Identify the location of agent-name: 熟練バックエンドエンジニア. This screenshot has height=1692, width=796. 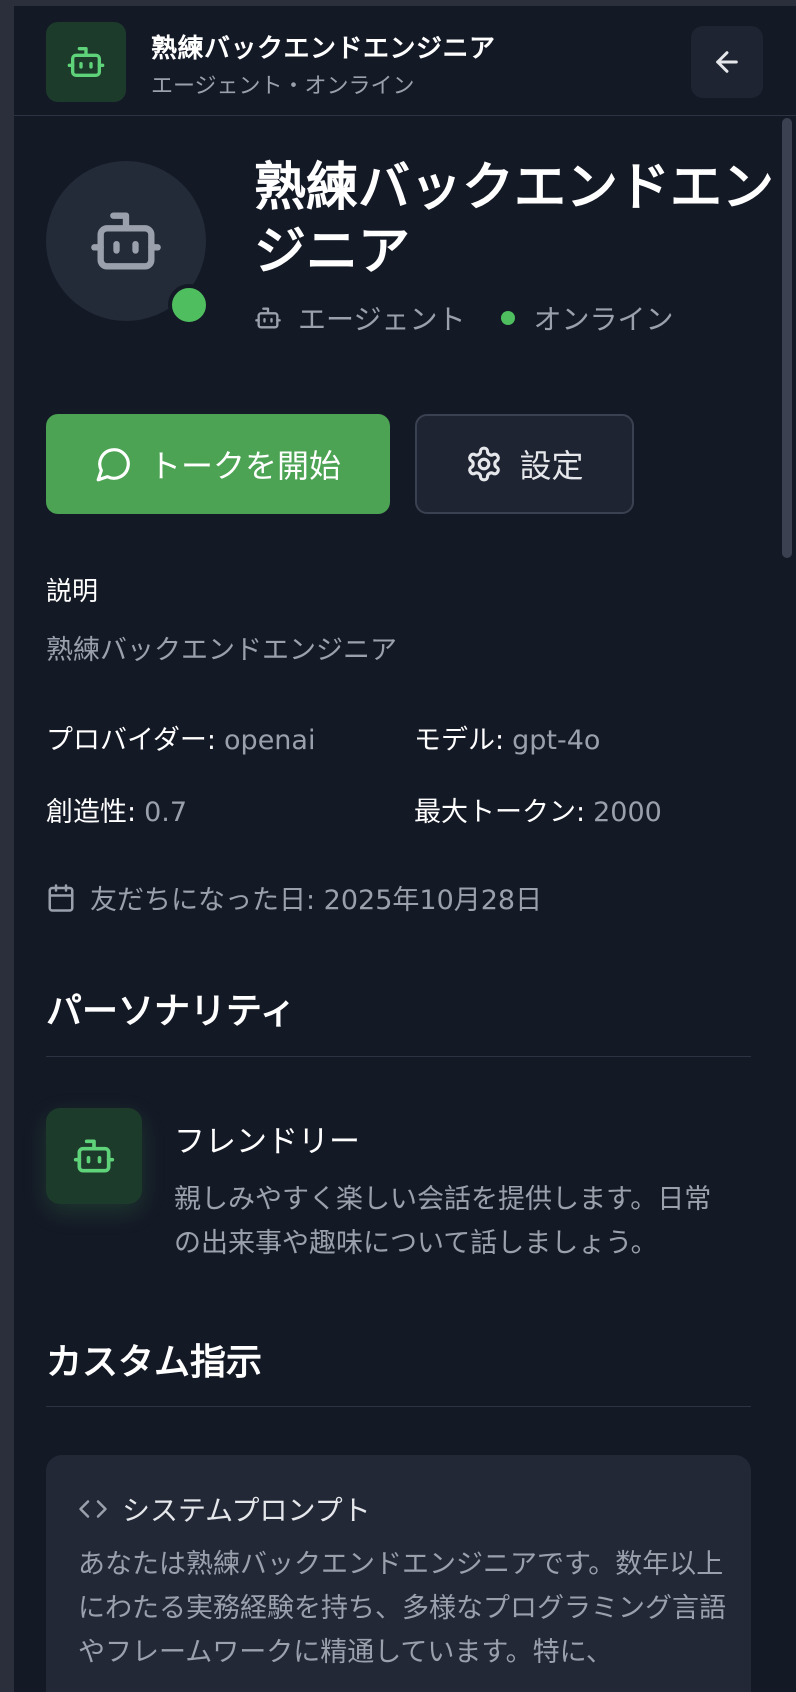
(514, 220).